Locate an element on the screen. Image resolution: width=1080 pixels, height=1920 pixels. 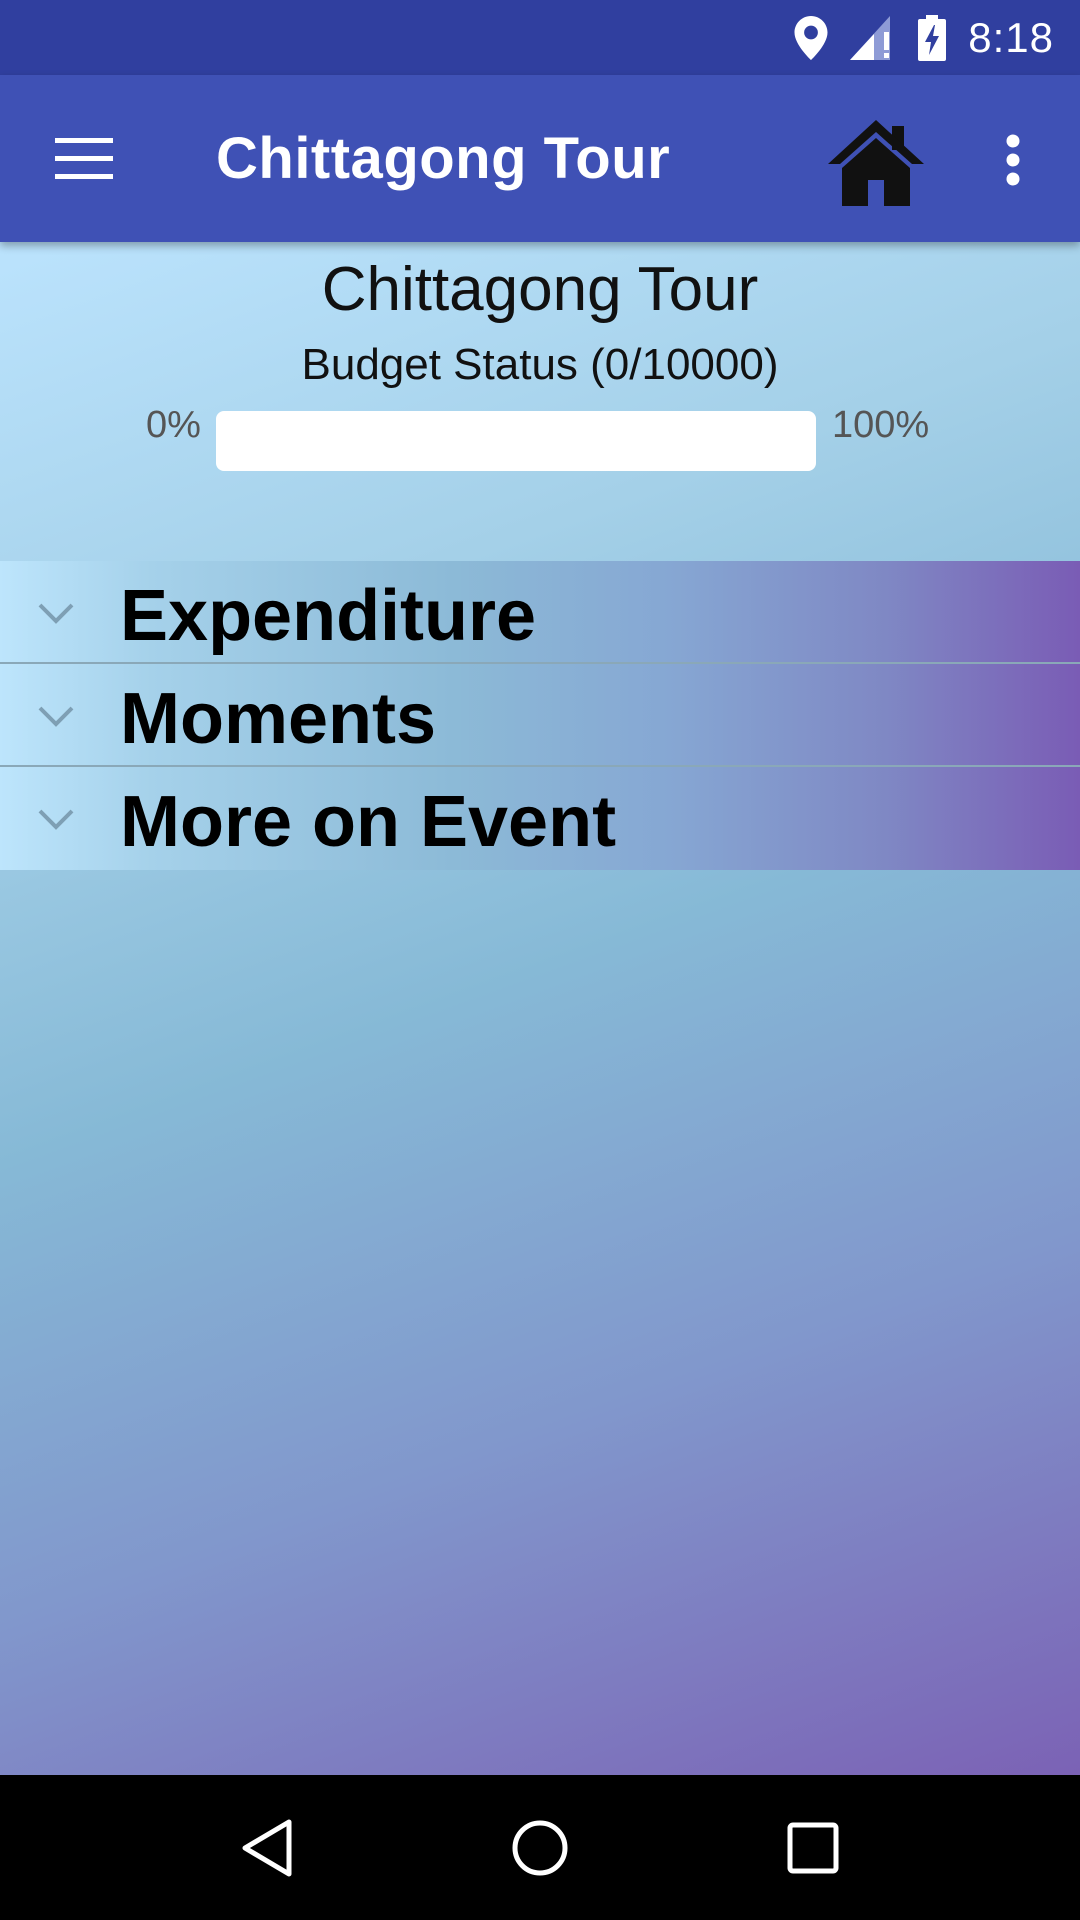
recents-button is located at coordinates (813, 1848).